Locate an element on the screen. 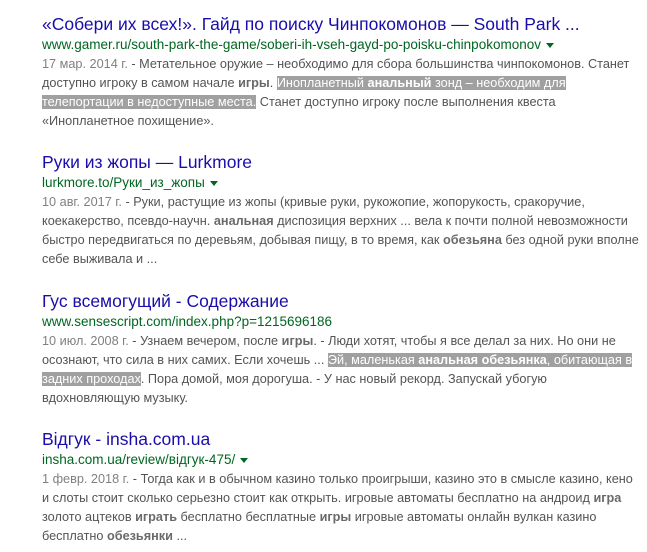  result-date: 10 июл. 2008 г. is located at coordinates (85, 341).